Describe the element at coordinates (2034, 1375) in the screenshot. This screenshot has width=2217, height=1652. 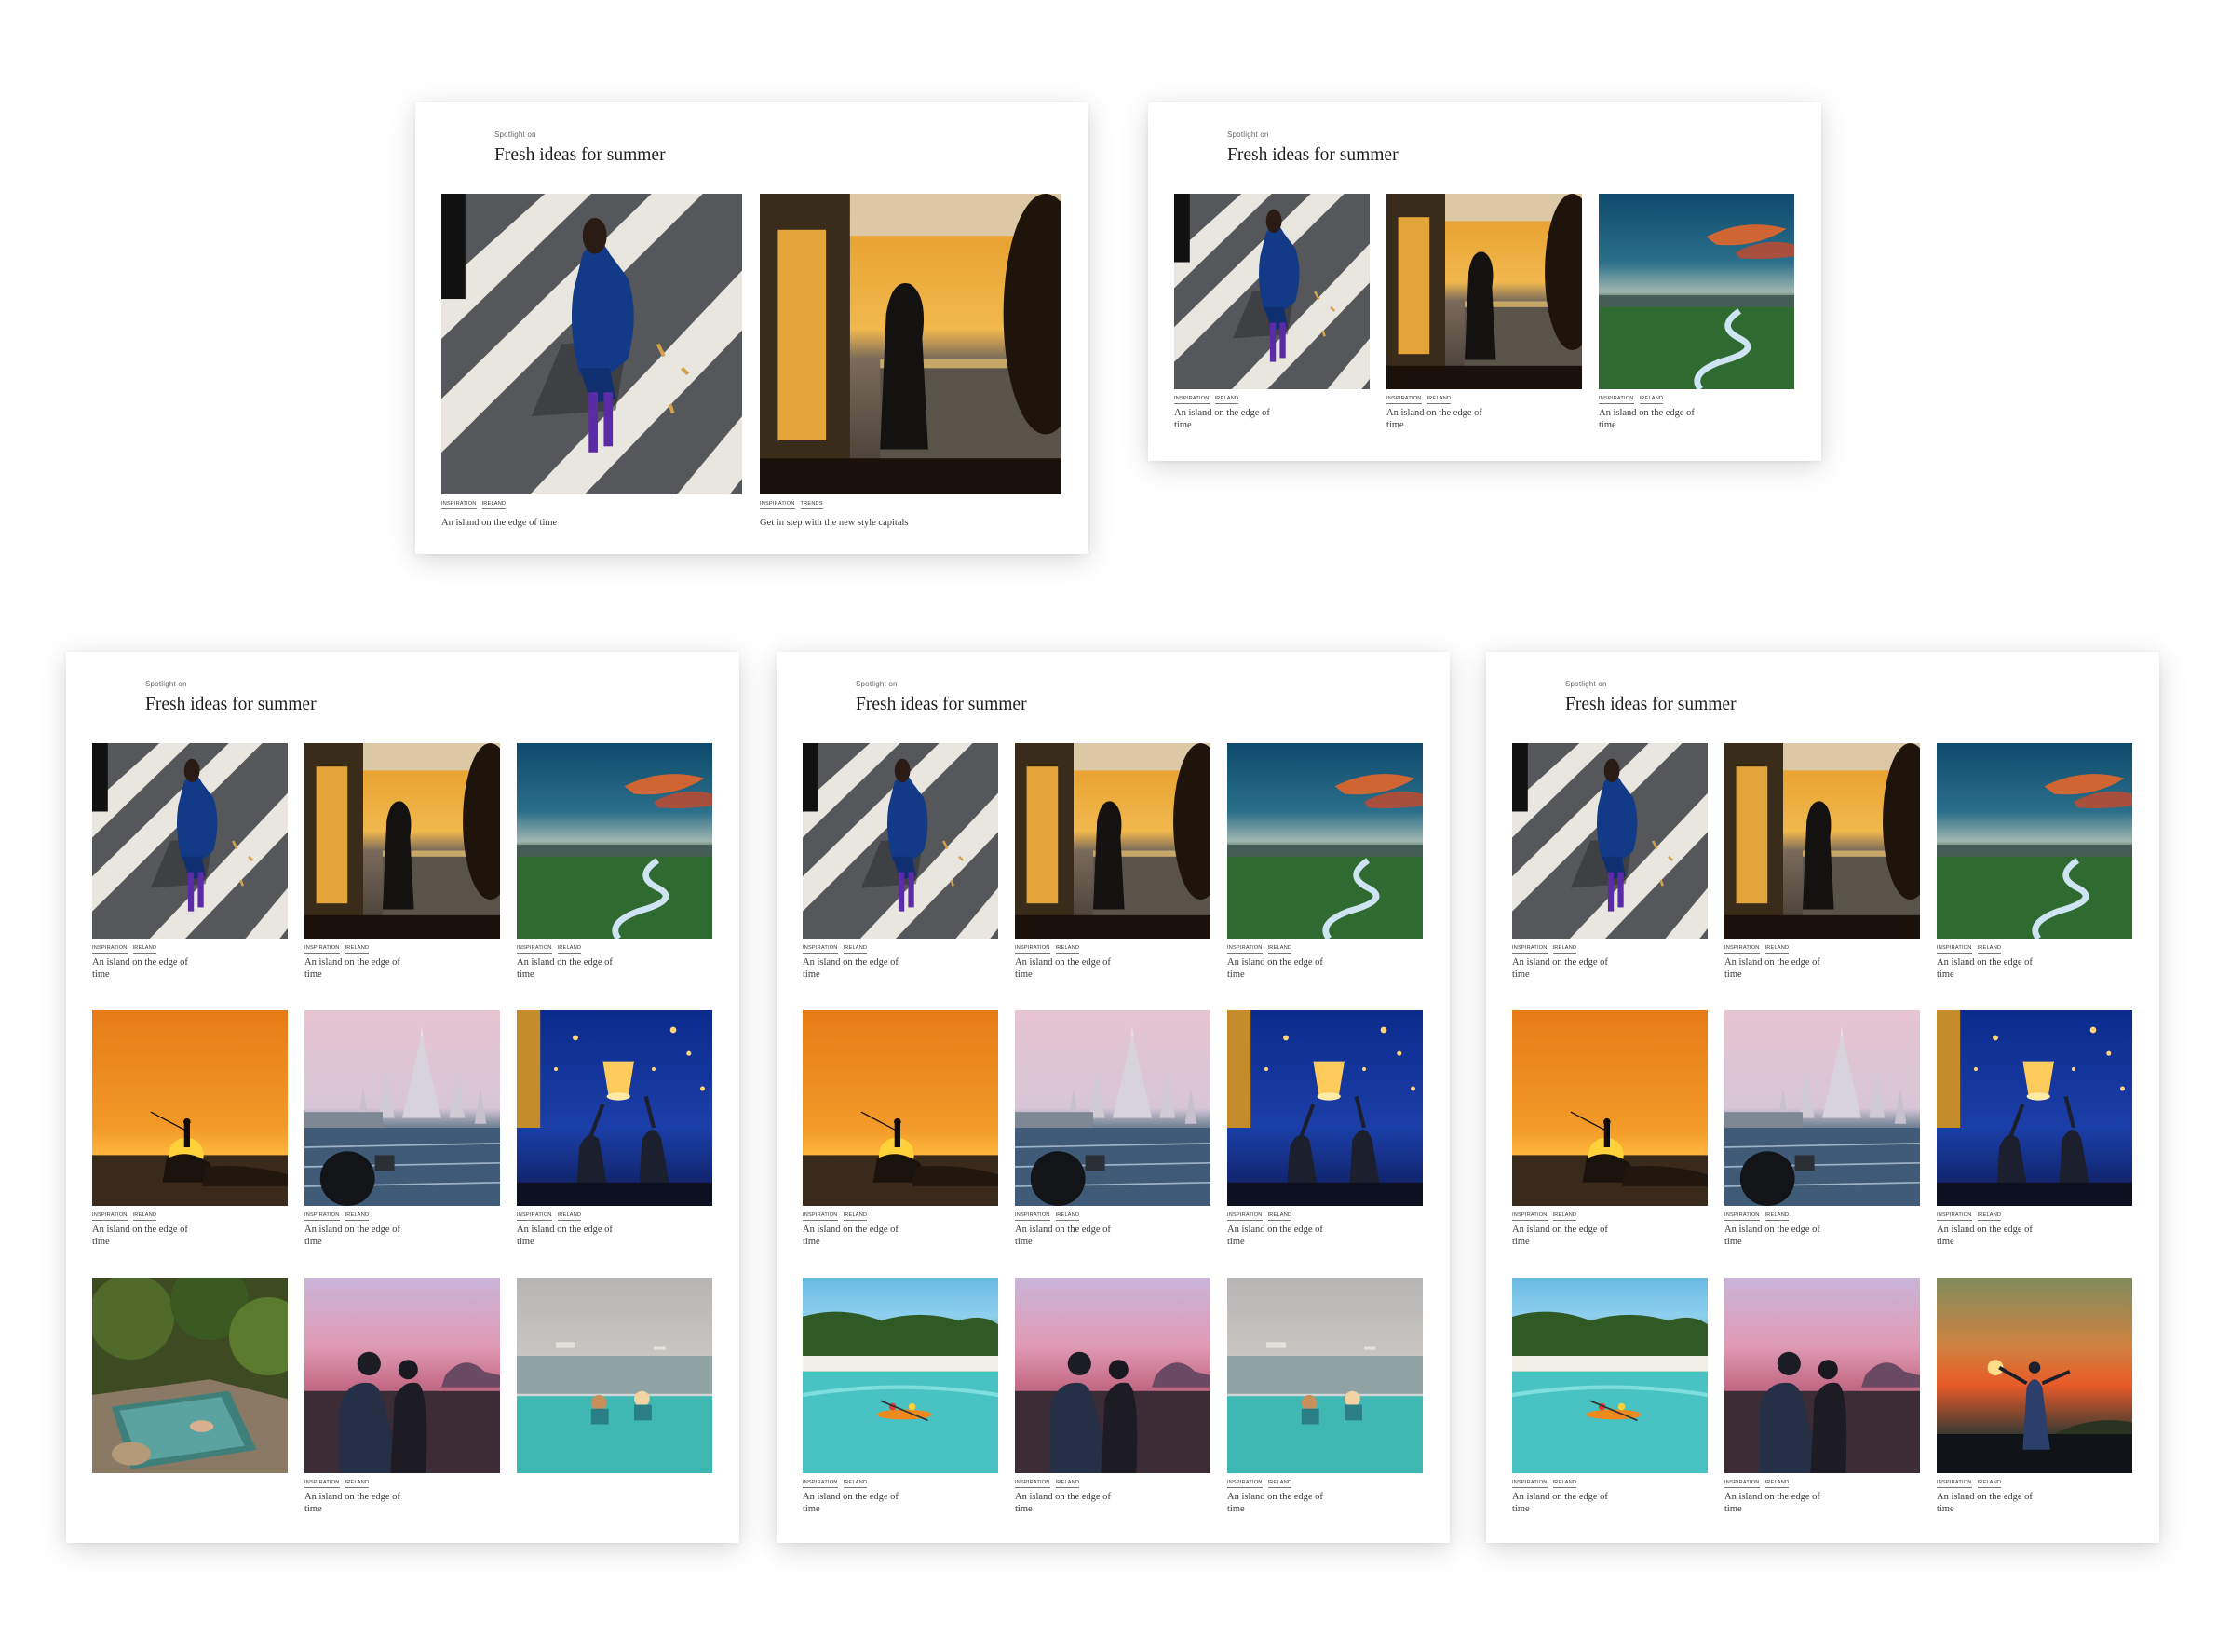
I see `woman-cliff-sunset-photo` at that location.